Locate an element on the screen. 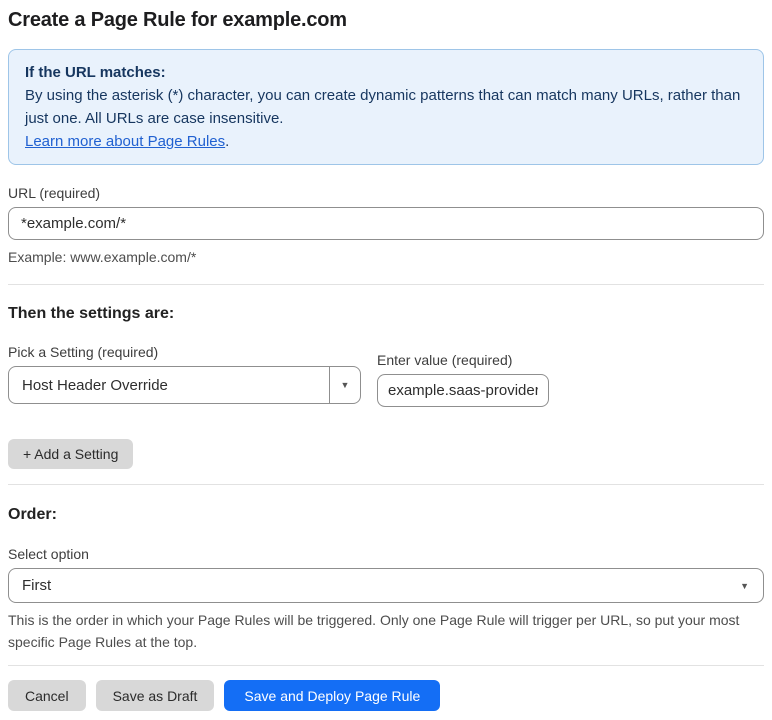 The width and height of the screenshot is (772, 720). info-box-heading: If the URL matches: is located at coordinates (95, 72).